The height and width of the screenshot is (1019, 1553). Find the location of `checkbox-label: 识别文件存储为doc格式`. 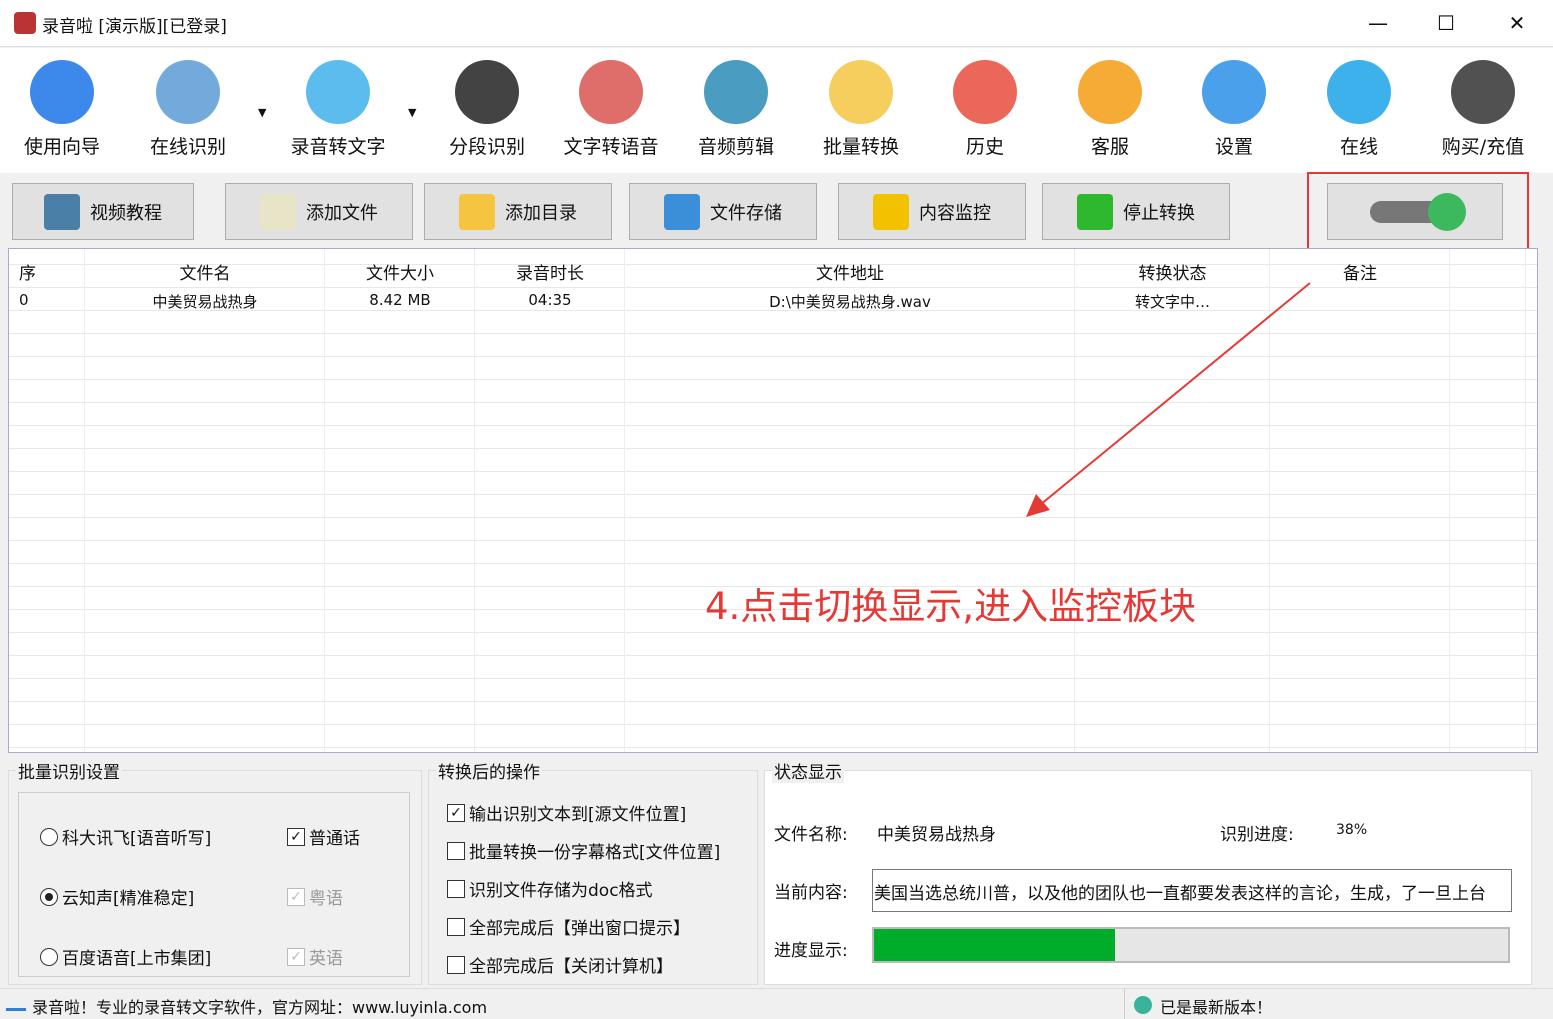

checkbox-label: 识别文件存储为doc格式 is located at coordinates (561, 891).